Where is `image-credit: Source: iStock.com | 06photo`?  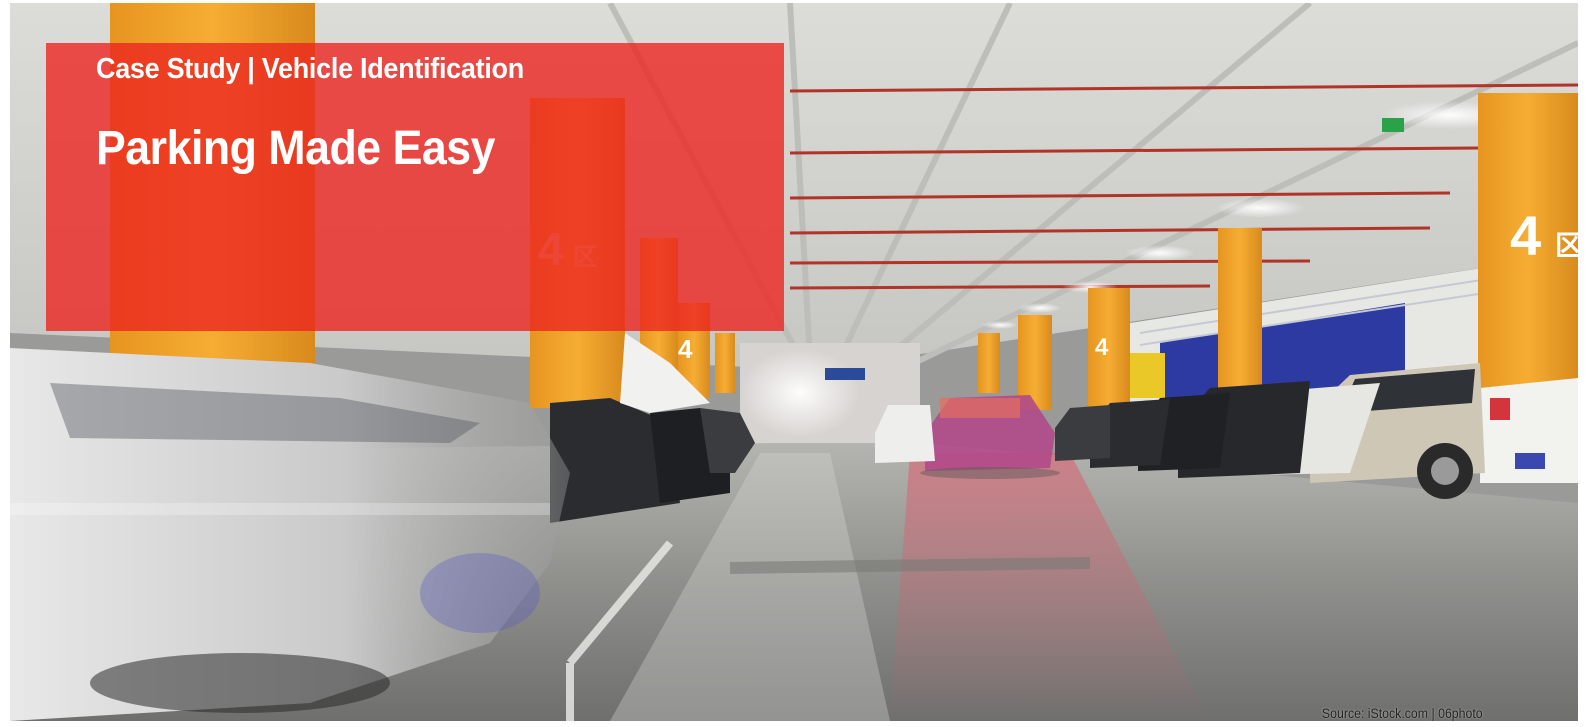
image-credit: Source: iStock.com | 06photo is located at coordinates (1402, 713).